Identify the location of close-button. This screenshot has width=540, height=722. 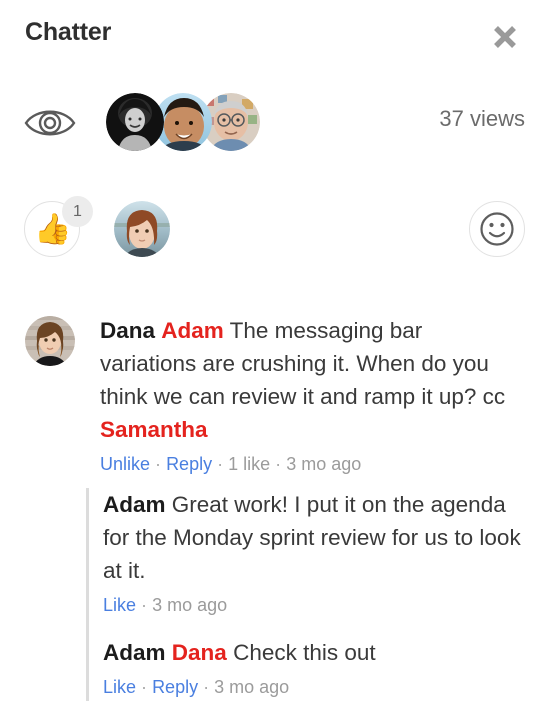
(505, 37).